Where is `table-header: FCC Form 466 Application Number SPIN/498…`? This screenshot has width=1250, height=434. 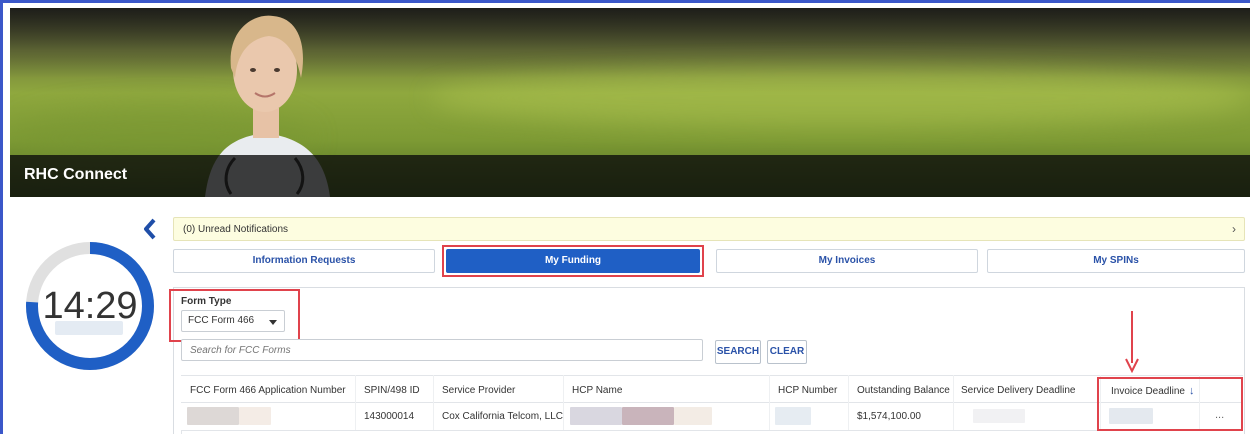 table-header: FCC Form 466 Application Number SPIN/498… is located at coordinates (712, 389).